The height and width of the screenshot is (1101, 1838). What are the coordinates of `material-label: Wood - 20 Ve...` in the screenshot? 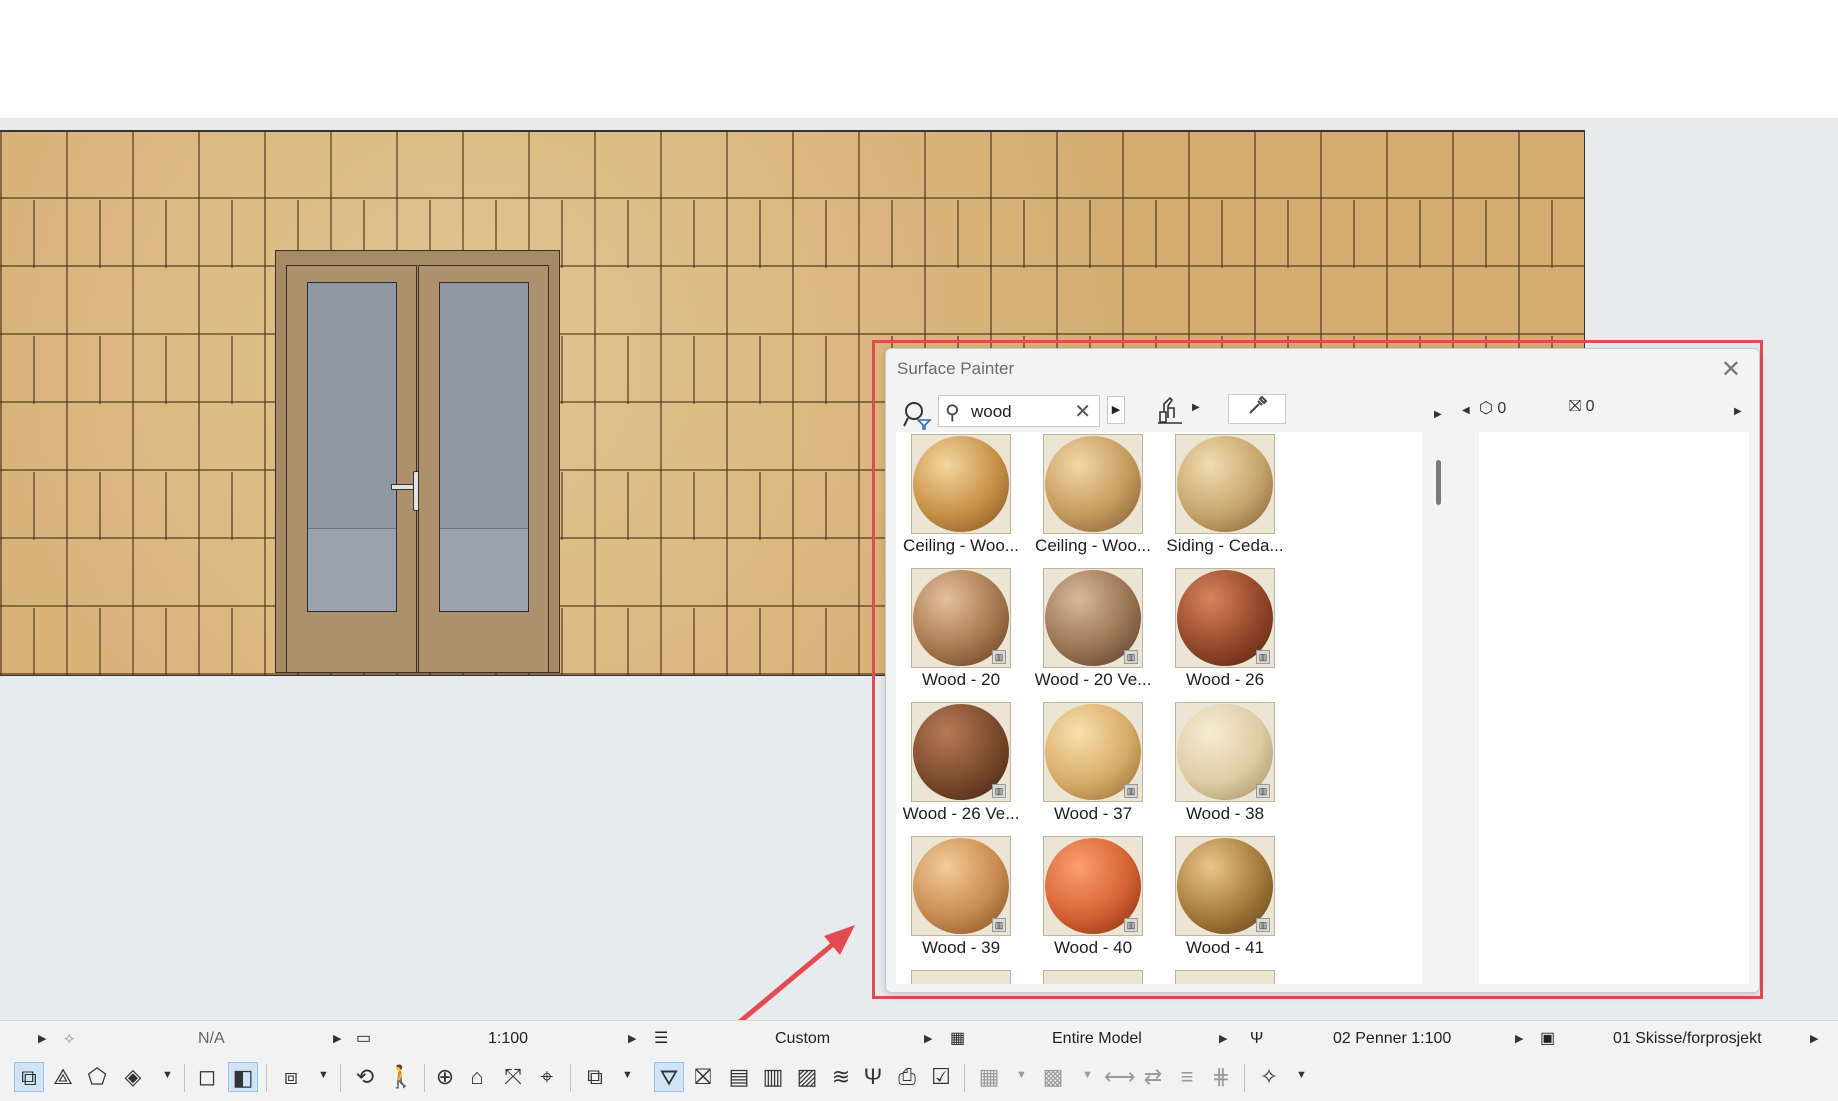 It's located at (1093, 679).